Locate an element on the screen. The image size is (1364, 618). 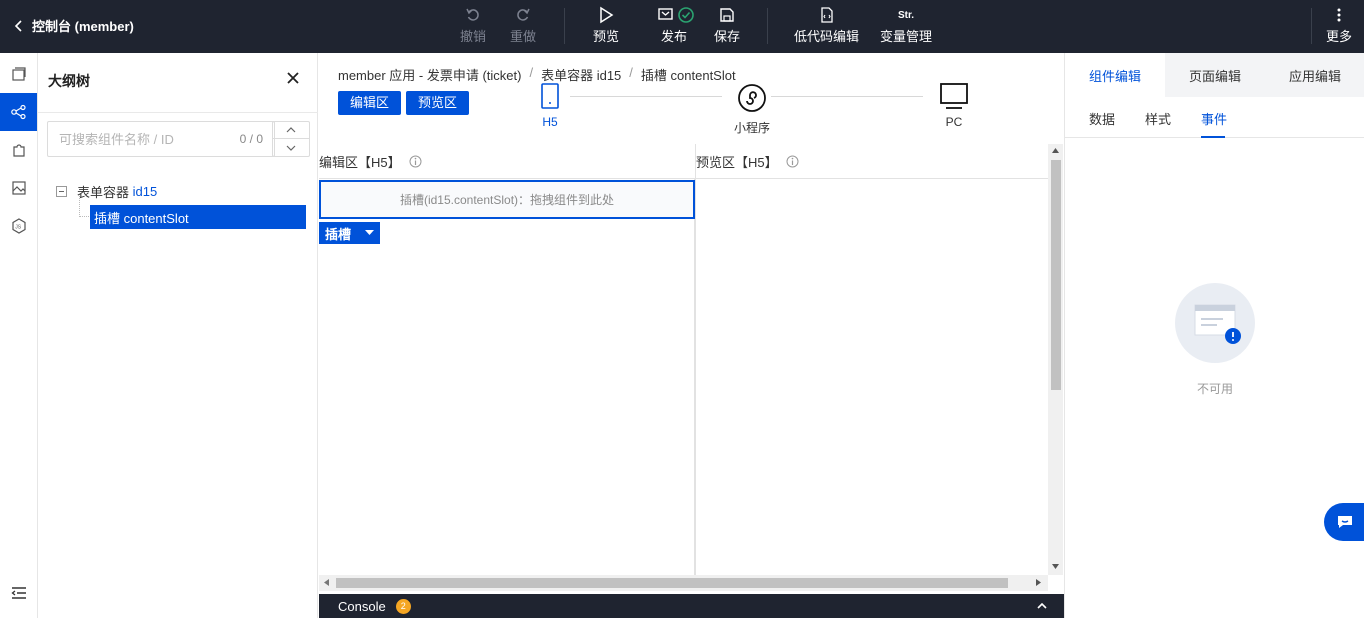
close-outline-button is located at coordinates (293, 78).